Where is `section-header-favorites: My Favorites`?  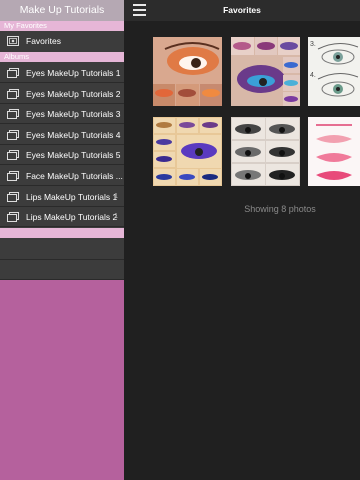
section-header-favorites: My Favorites is located at coordinates (62, 26).